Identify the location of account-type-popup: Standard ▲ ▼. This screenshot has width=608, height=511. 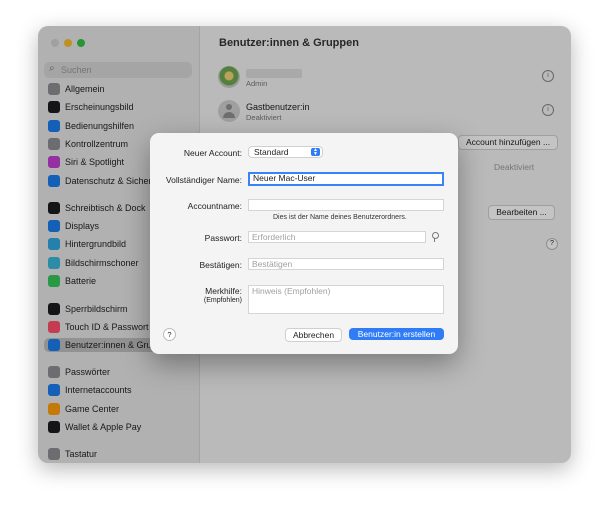
(285, 152).